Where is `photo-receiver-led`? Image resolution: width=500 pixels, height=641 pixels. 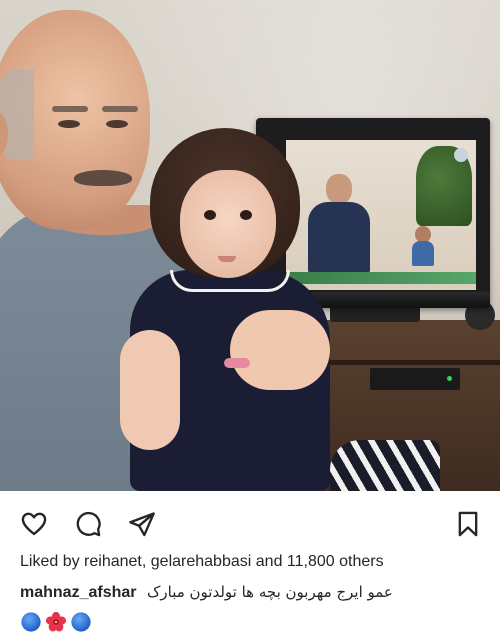
photo-receiver-led is located at coordinates (449, 378).